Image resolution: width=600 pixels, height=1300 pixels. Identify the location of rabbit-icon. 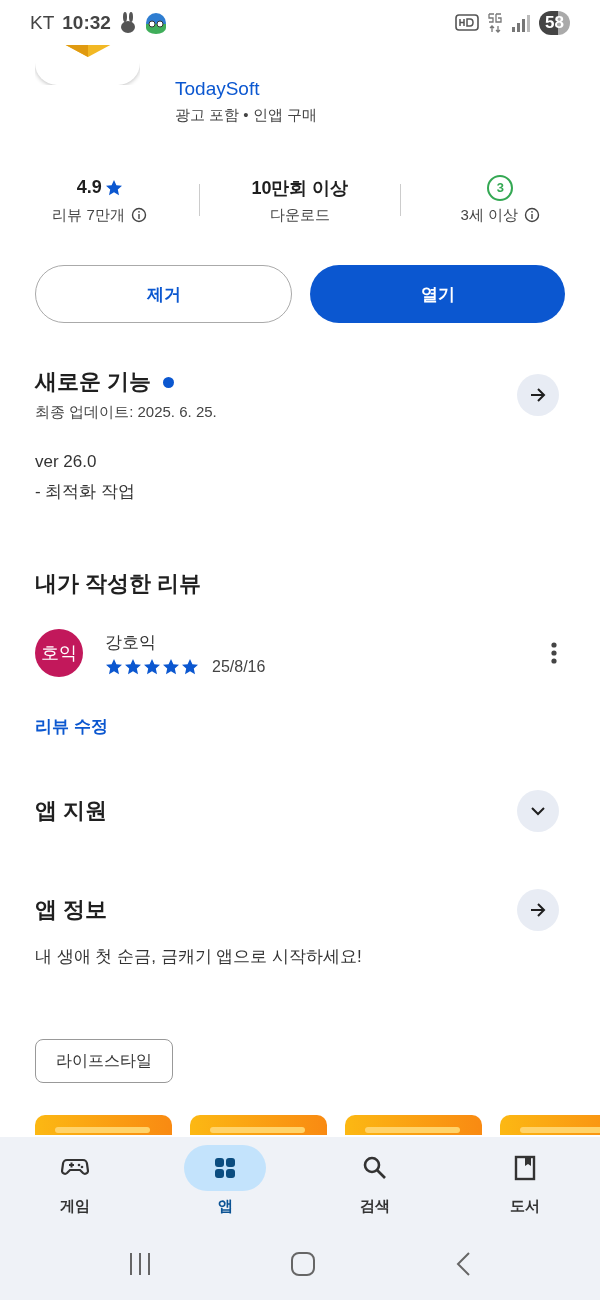
(127, 22).